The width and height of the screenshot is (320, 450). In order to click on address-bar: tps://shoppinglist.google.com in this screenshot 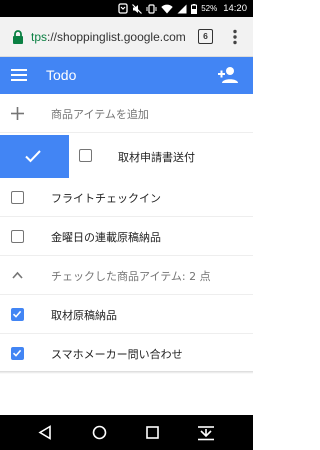, I will do `click(97, 37)`.